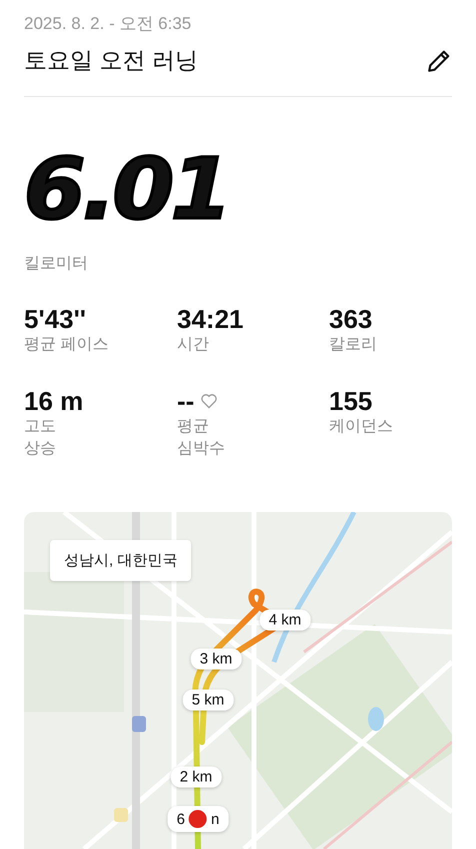 The width and height of the screenshot is (476, 849). What do you see at coordinates (108, 24) in the screenshot?
I see `date-time: 2025. 8. 2. - 오전 6:35` at bounding box center [108, 24].